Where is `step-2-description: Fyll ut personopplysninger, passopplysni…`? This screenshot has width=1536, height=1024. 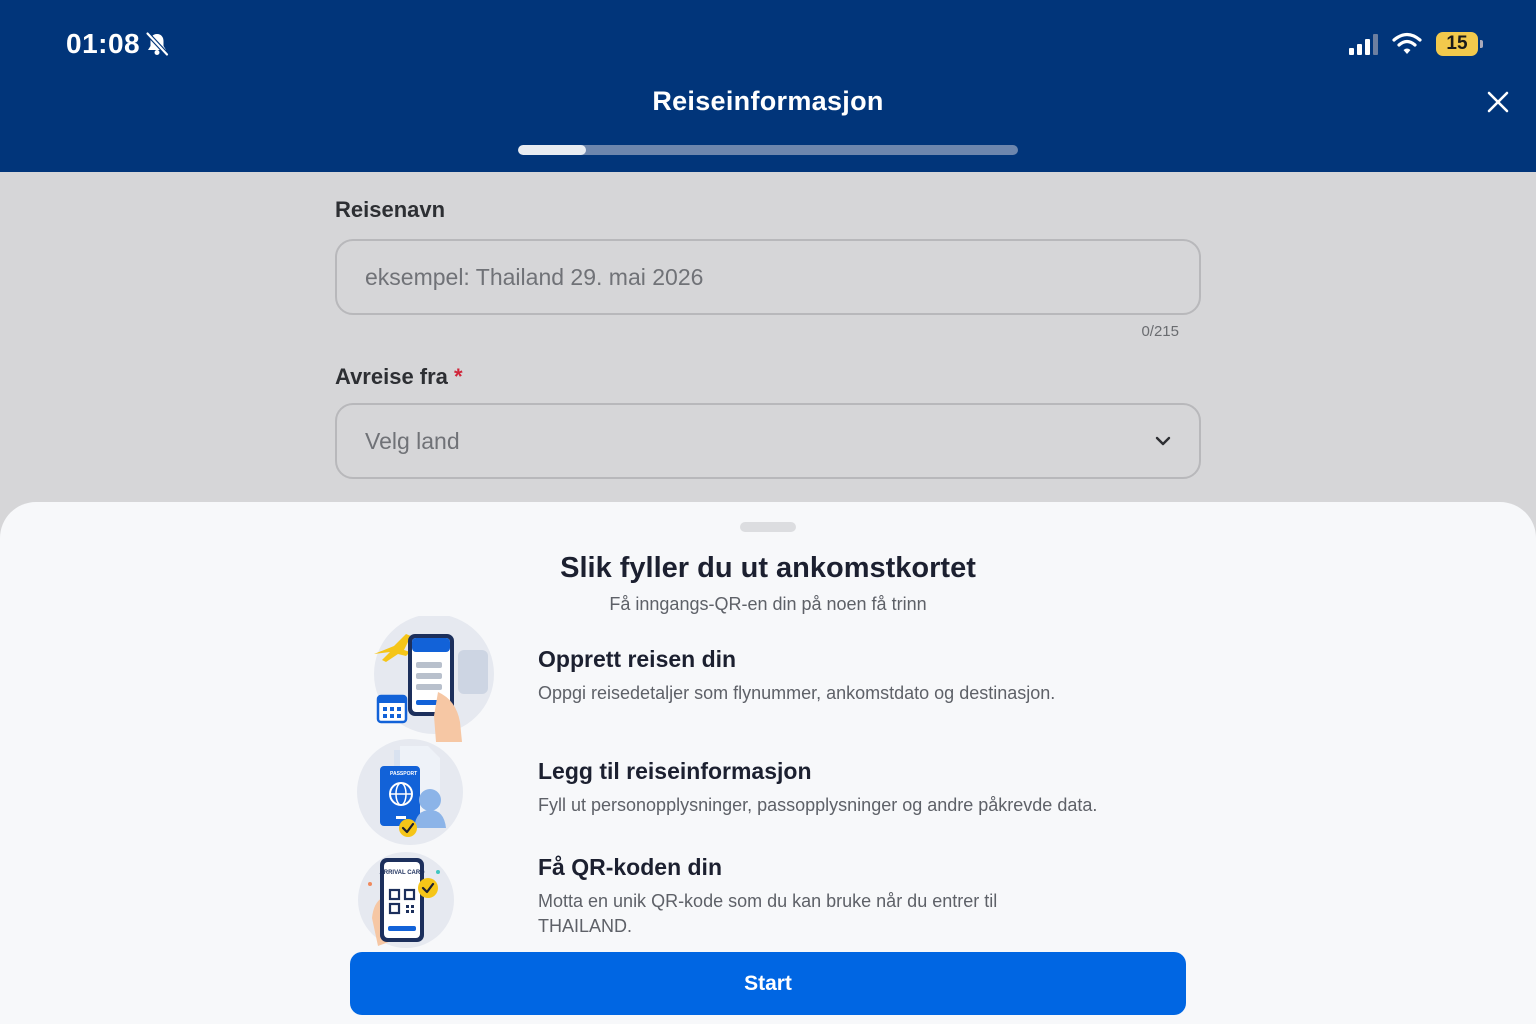 step-2-description: Fyll ut personopplysninger, passopplysni… is located at coordinates (818, 805).